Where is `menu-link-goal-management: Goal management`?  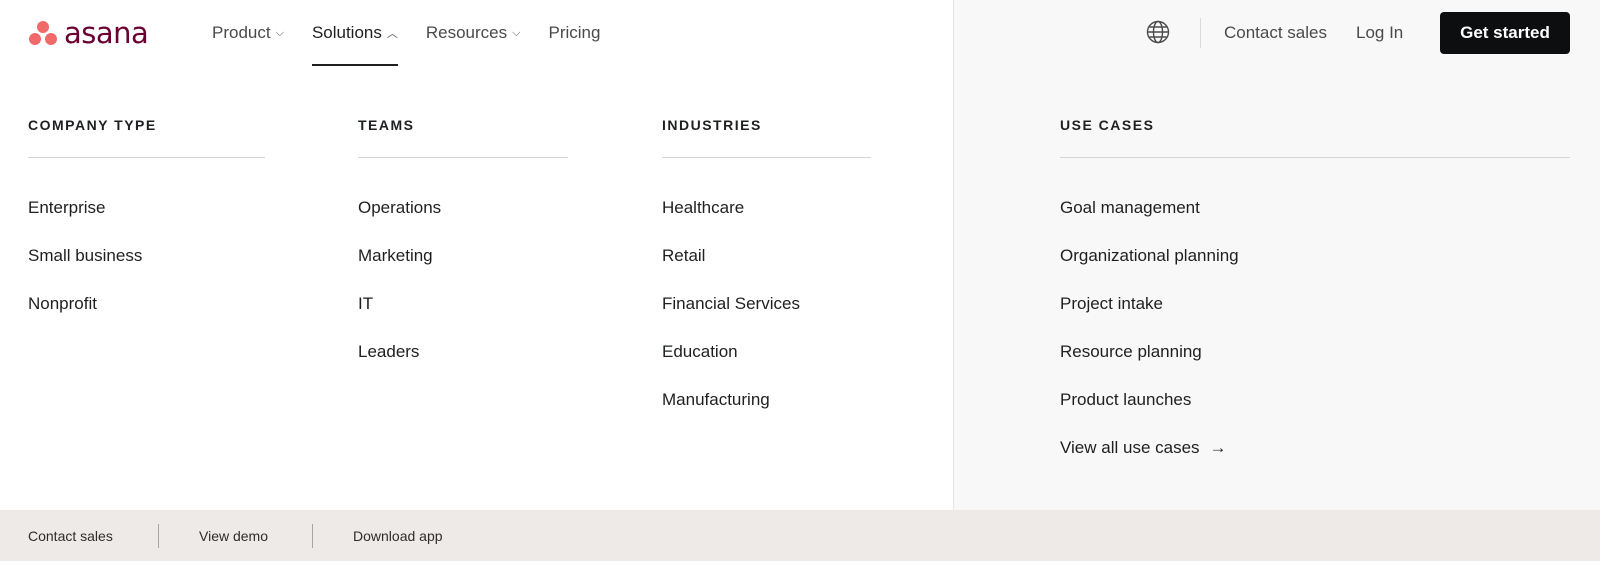 menu-link-goal-management: Goal management is located at coordinates (1315, 222).